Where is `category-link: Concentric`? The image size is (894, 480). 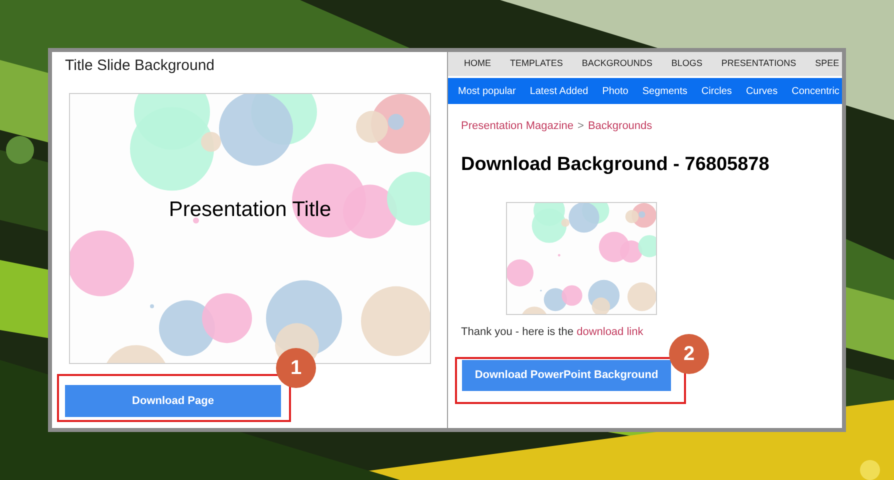 category-link: Concentric is located at coordinates (816, 91).